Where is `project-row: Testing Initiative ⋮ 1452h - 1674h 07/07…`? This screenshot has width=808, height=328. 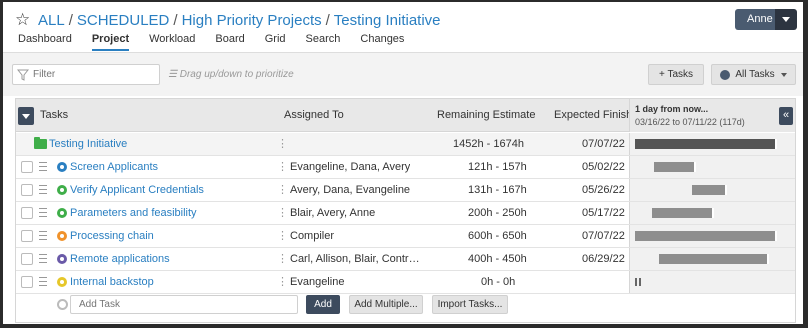
project-row: Testing Initiative ⋮ 1452h - 1674h 07/07… is located at coordinates (405, 144).